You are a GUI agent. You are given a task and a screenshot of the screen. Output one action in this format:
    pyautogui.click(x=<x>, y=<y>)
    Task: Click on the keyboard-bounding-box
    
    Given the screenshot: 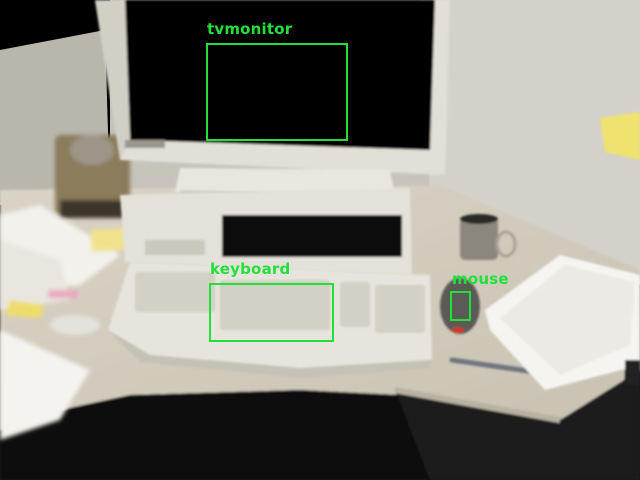 What is the action you would take?
    pyautogui.click(x=271, y=312)
    